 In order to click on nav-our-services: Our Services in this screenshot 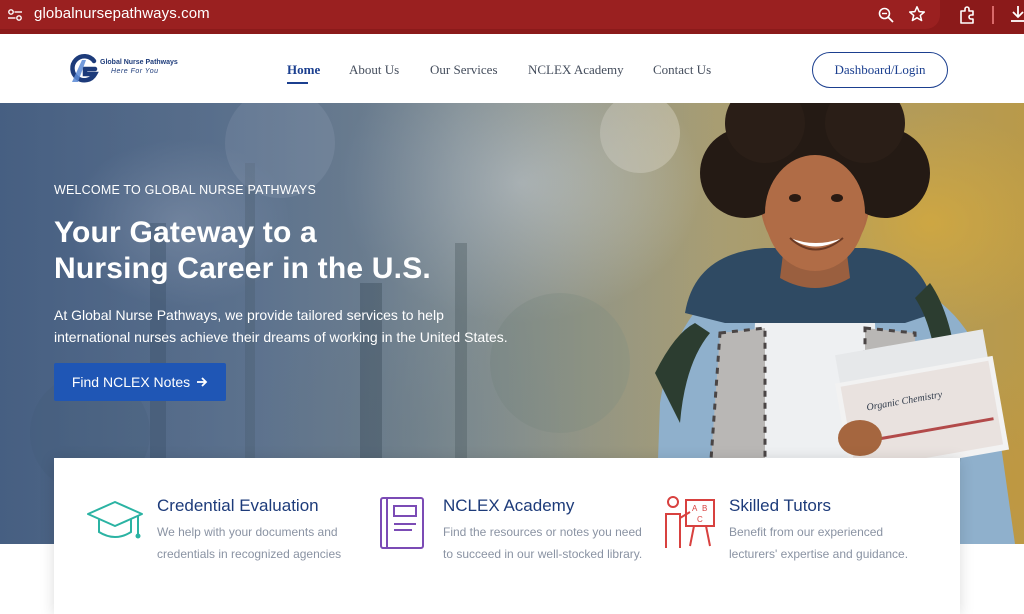, I will do `click(464, 70)`.